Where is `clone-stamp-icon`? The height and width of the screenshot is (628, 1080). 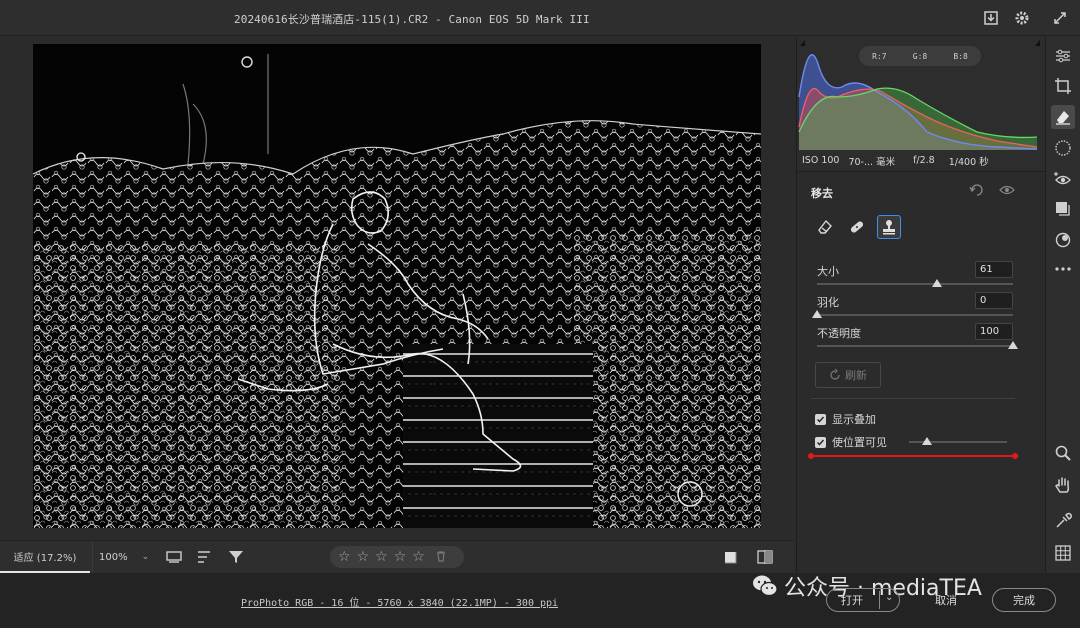 clone-stamp-icon is located at coordinates (889, 227).